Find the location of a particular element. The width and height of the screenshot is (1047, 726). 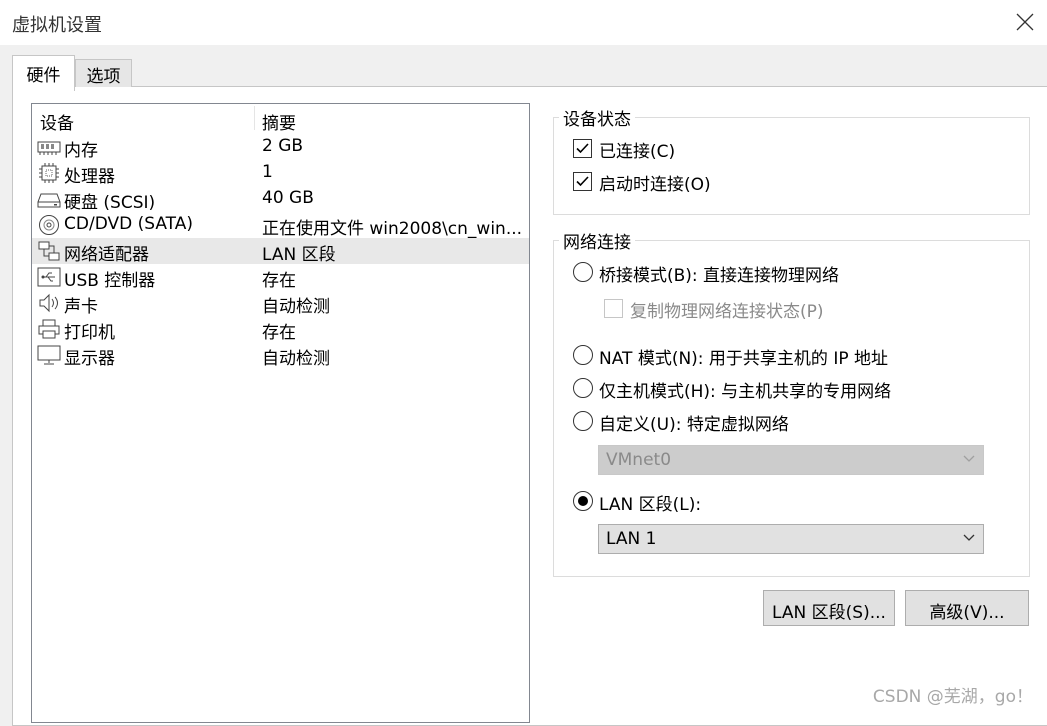

device-summary: 40 GB is located at coordinates (288, 198).